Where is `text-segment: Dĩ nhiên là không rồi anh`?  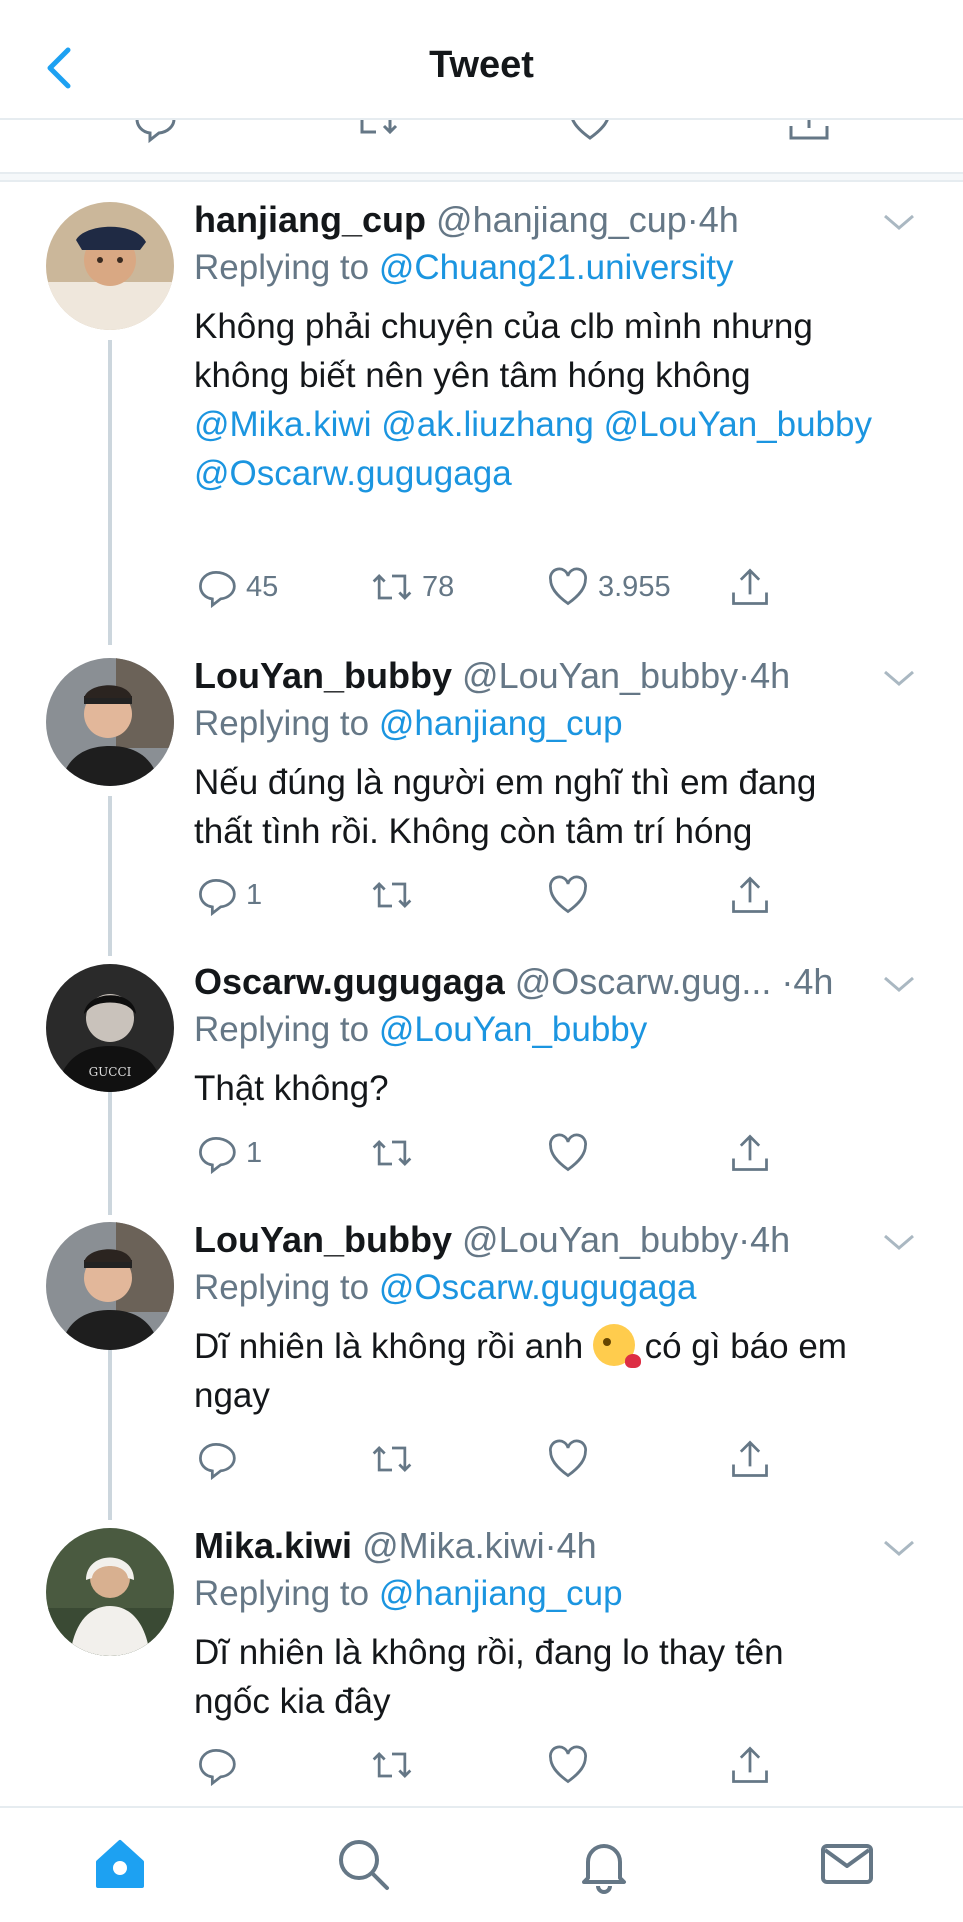 text-segment: Dĩ nhiên là không rồi anh is located at coordinates (393, 1346).